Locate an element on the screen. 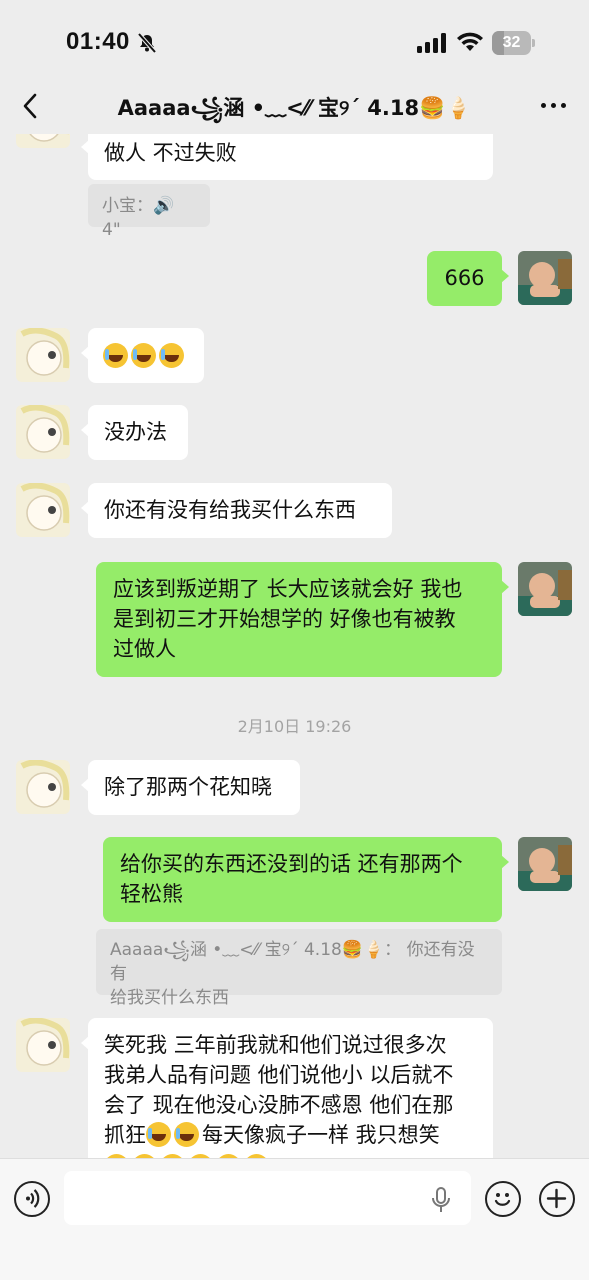 This screenshot has height=1280, width=589. message-text-line: 给你买的东西还没到的话 还有那两个 is located at coordinates (291, 864).